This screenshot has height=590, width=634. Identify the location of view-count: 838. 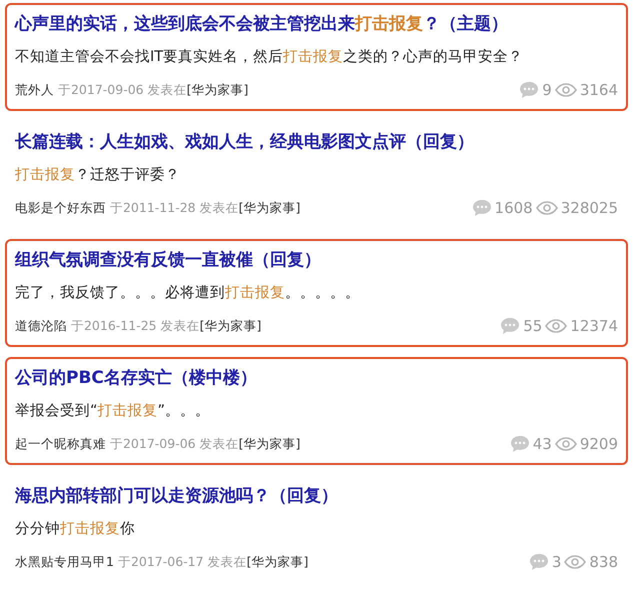
(603, 562).